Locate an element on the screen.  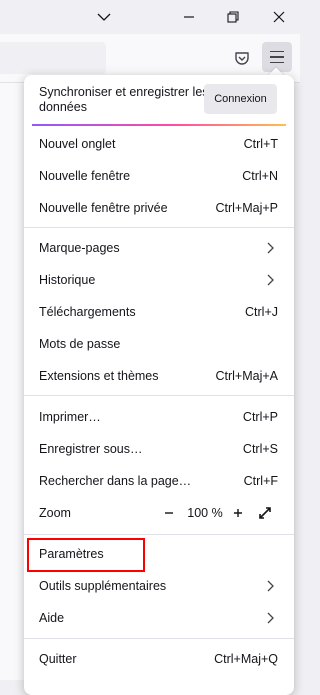
pocket-icon is located at coordinates (242, 58).